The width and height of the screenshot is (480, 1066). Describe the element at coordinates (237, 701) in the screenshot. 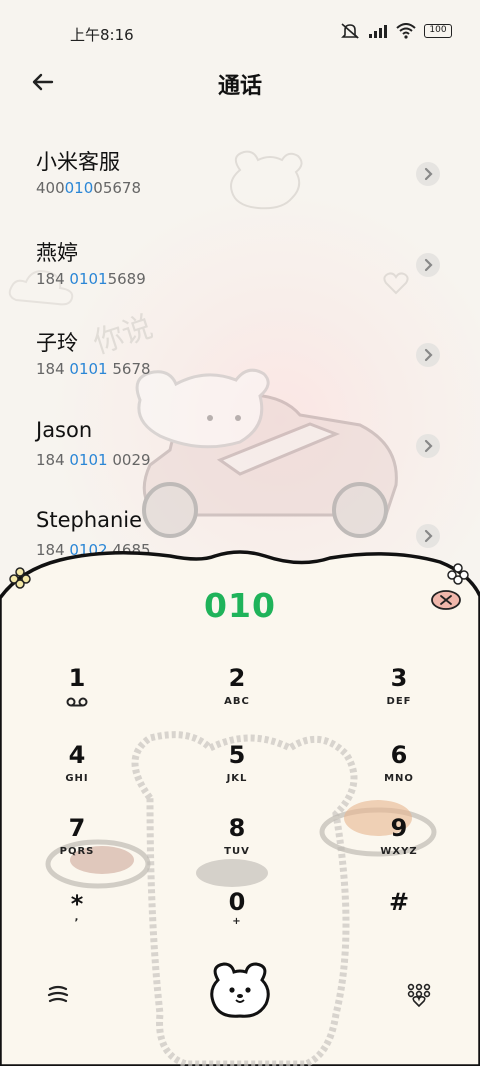

I see `key-letters: ABC` at that location.